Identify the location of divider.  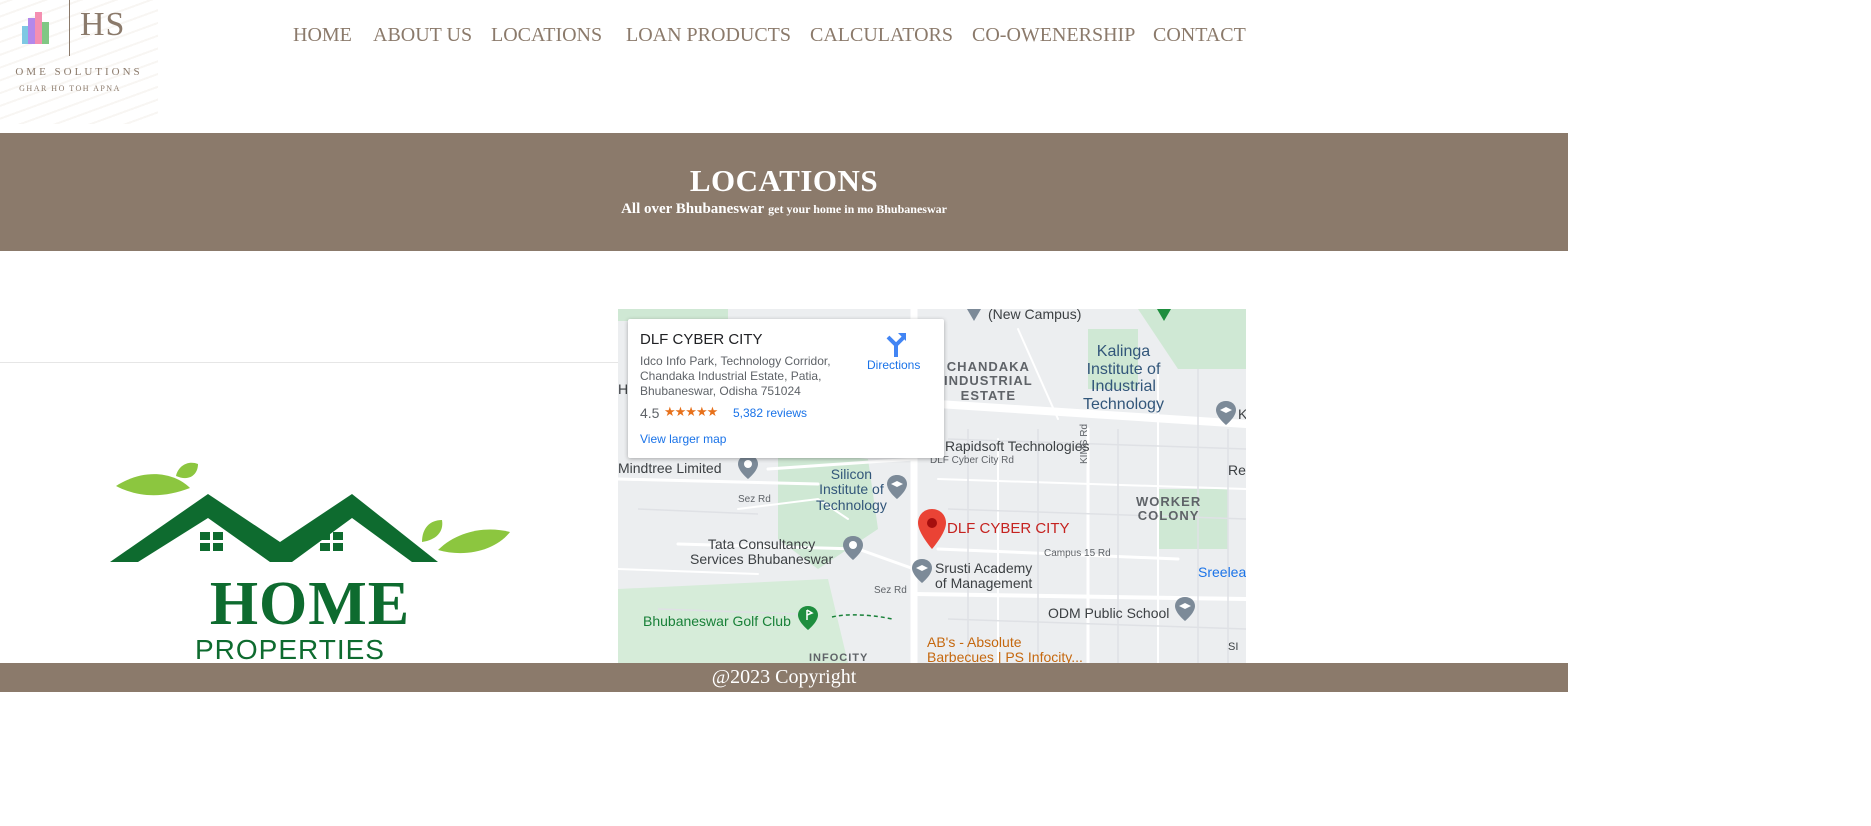
(309, 362).